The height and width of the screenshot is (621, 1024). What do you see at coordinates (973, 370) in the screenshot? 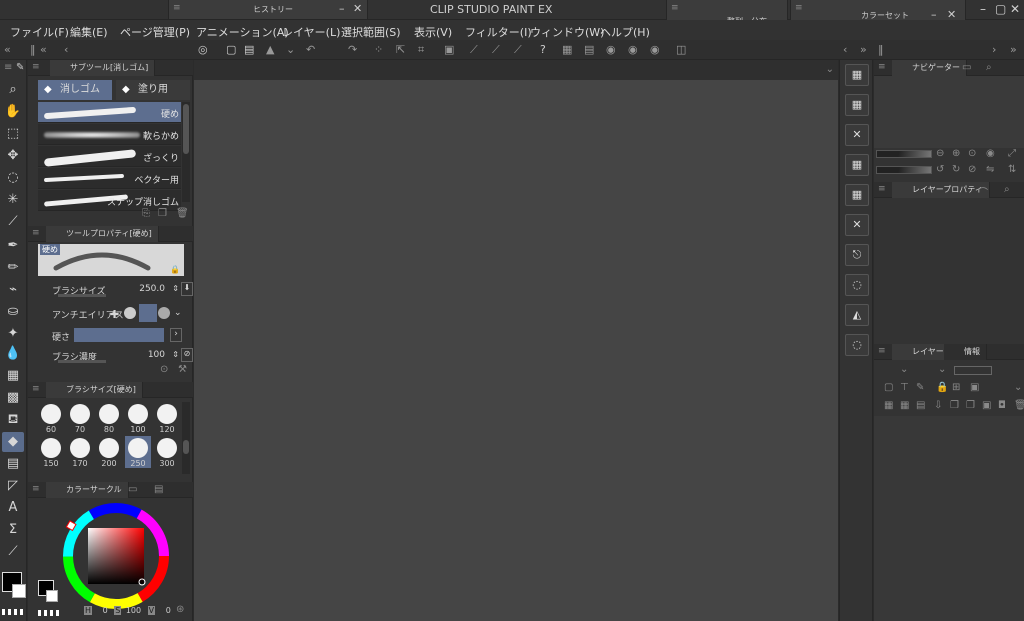
I see `opacity-field` at bounding box center [973, 370].